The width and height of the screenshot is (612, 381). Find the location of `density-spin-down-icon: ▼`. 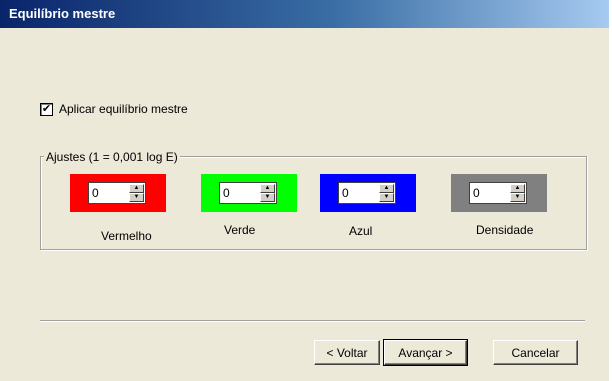

density-spin-down-icon: ▼ is located at coordinates (517, 197).